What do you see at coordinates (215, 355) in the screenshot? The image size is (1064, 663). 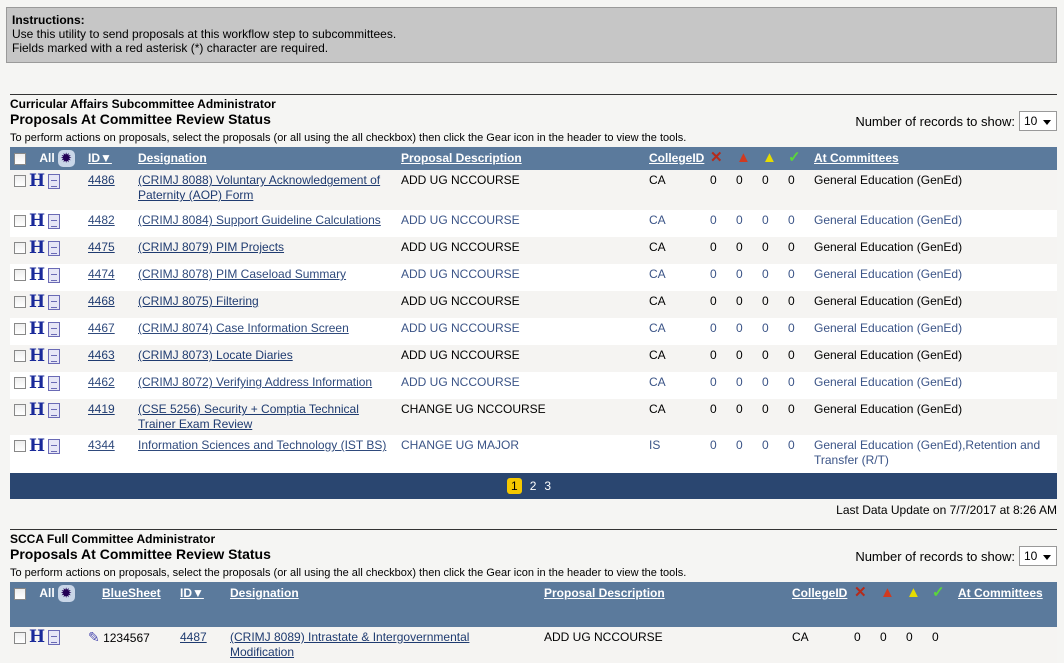 I see `designation-link: (CRIMJ 8073) Locate Diaries` at bounding box center [215, 355].